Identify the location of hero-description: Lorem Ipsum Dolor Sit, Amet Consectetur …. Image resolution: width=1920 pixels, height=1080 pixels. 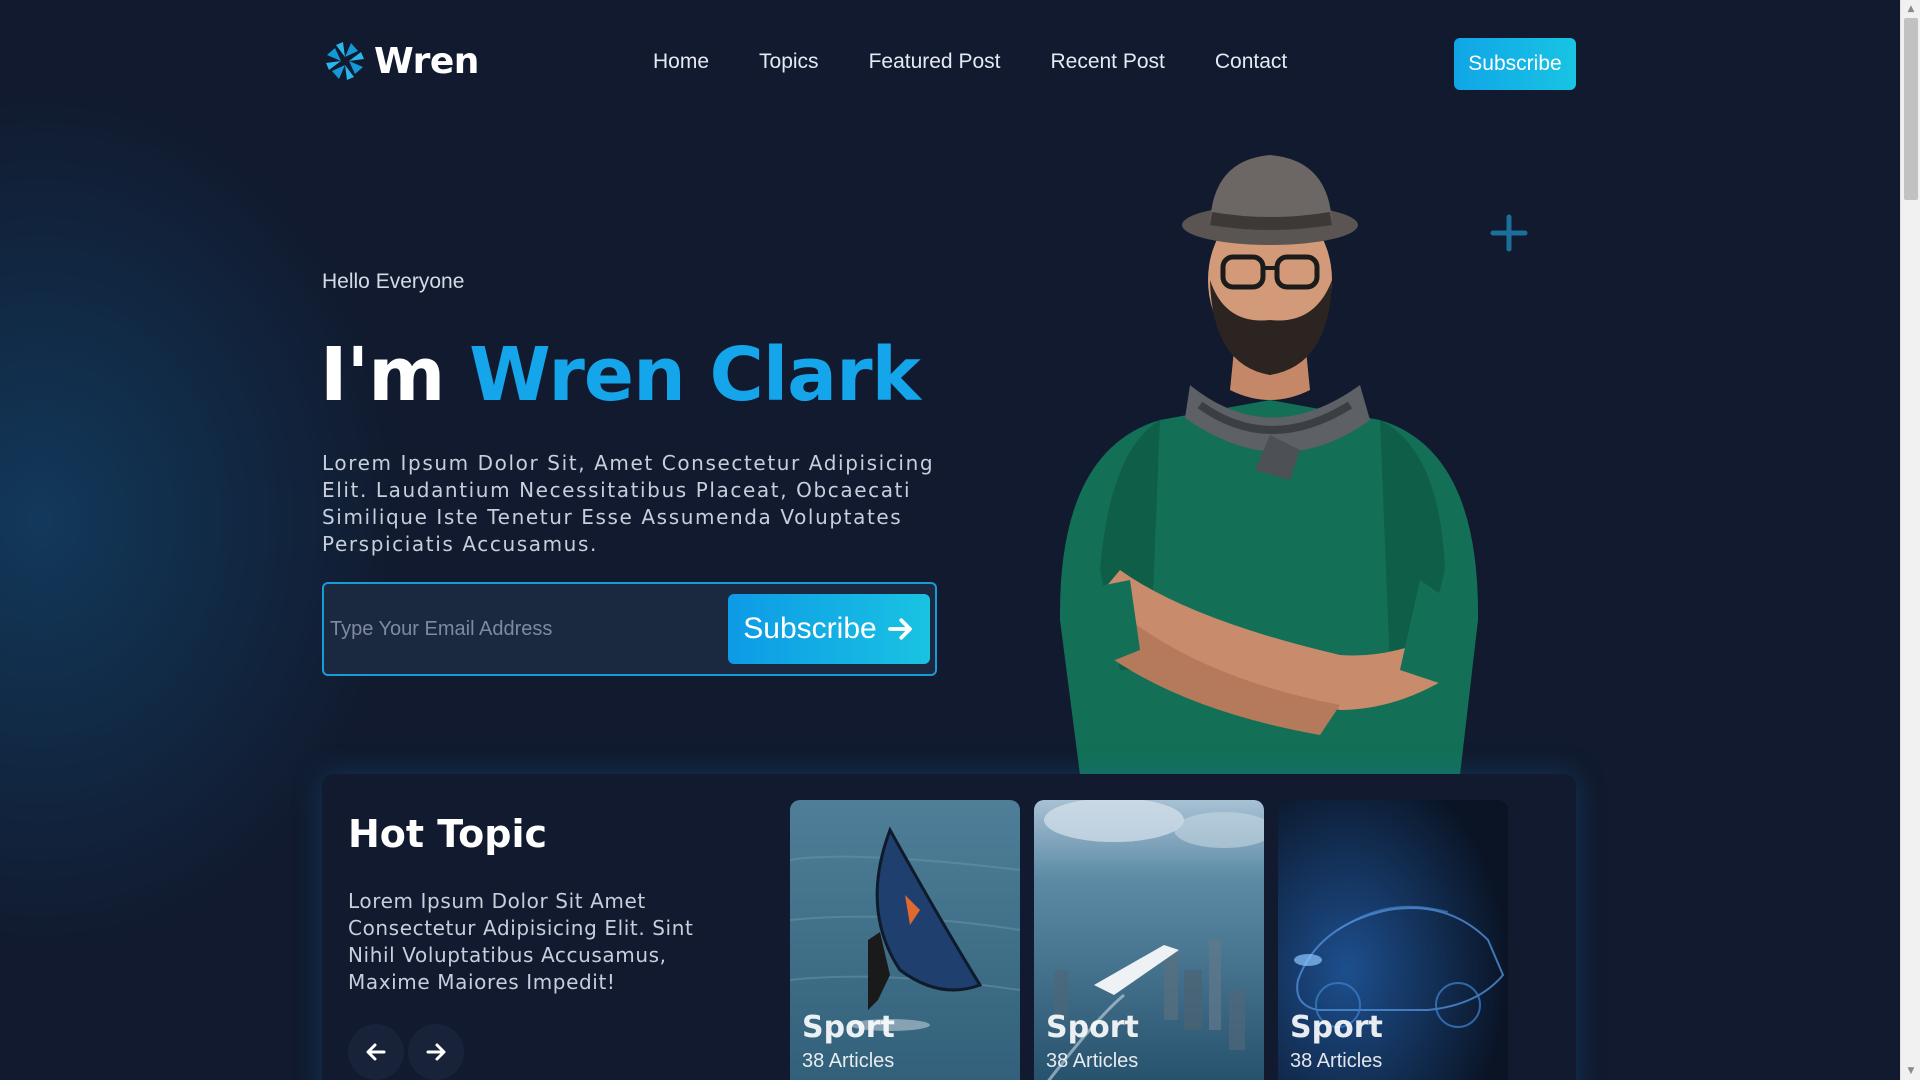
(628, 503).